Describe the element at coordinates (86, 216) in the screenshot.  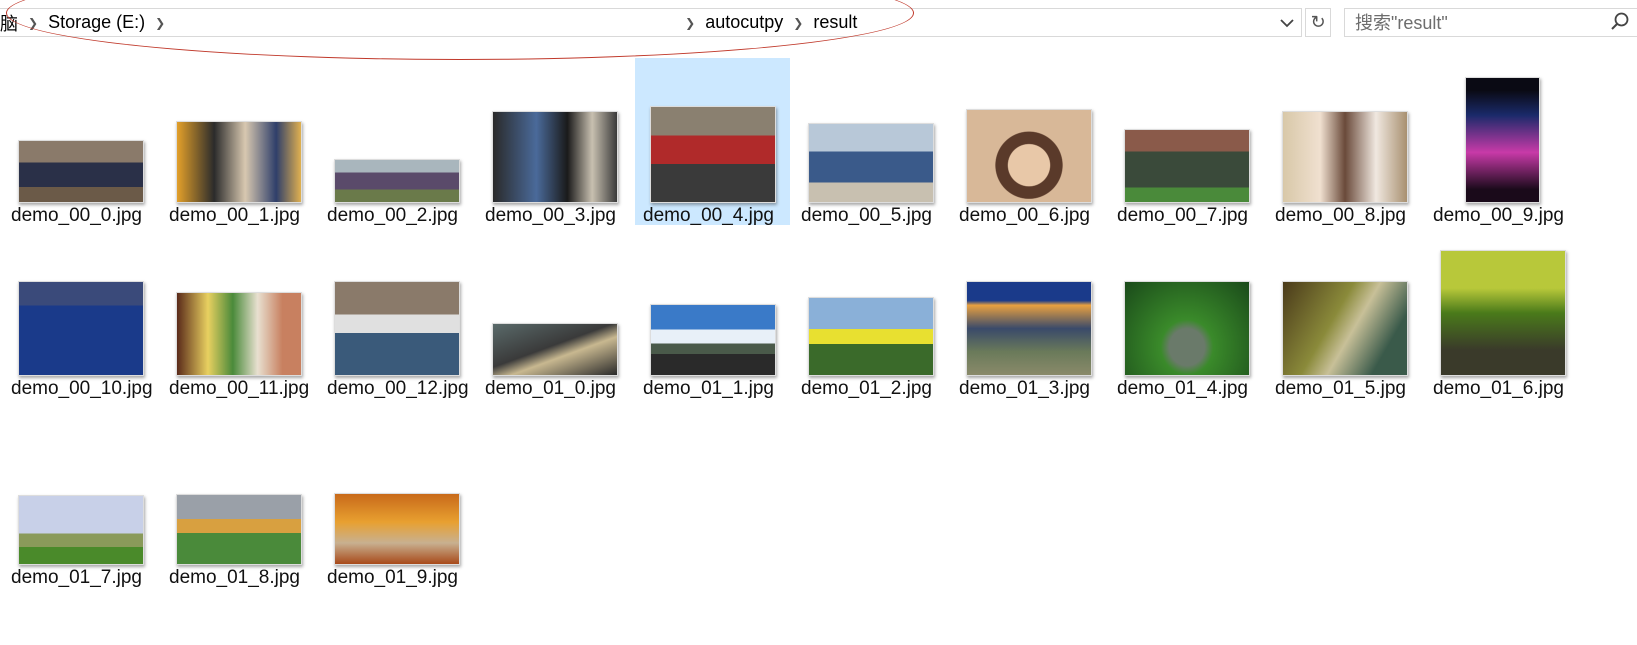
I see `file-name: demo_00_0.jpg` at that location.